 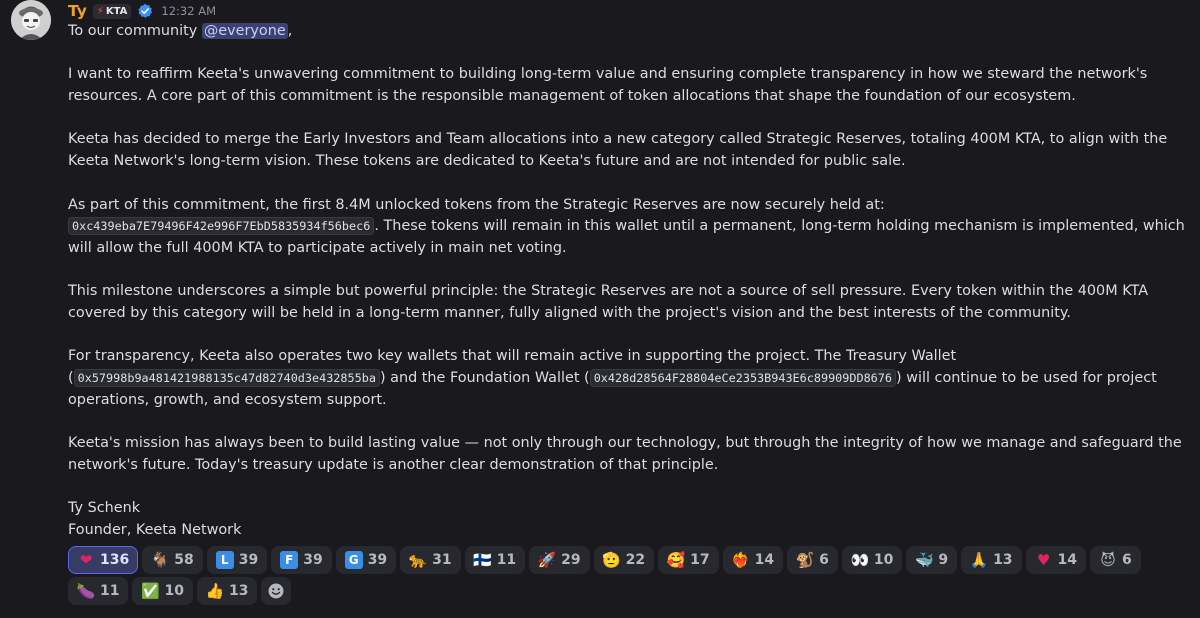 What do you see at coordinates (1056, 560) in the screenshot?
I see `reaction-button: ♥ 14` at bounding box center [1056, 560].